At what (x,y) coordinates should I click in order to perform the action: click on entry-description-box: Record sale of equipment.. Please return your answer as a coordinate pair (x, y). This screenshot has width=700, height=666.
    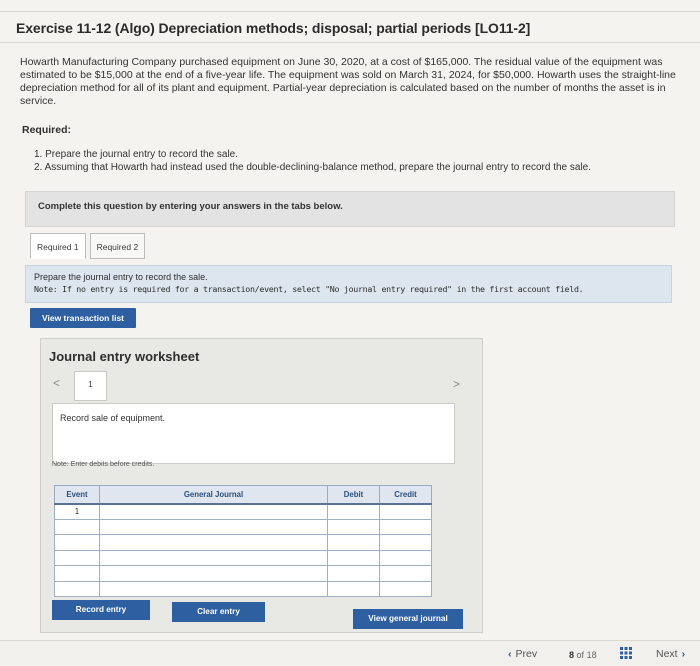
    Looking at the image, I should click on (253, 433).